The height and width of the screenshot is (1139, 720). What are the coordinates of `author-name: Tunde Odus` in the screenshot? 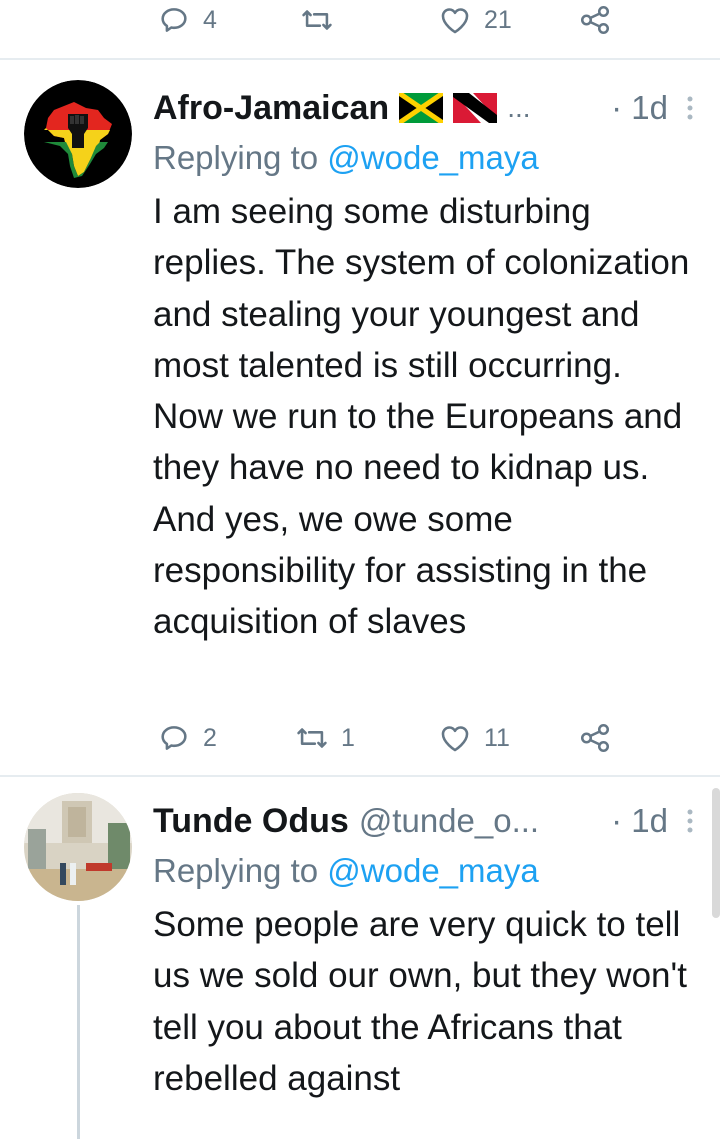 It's located at (251, 821).